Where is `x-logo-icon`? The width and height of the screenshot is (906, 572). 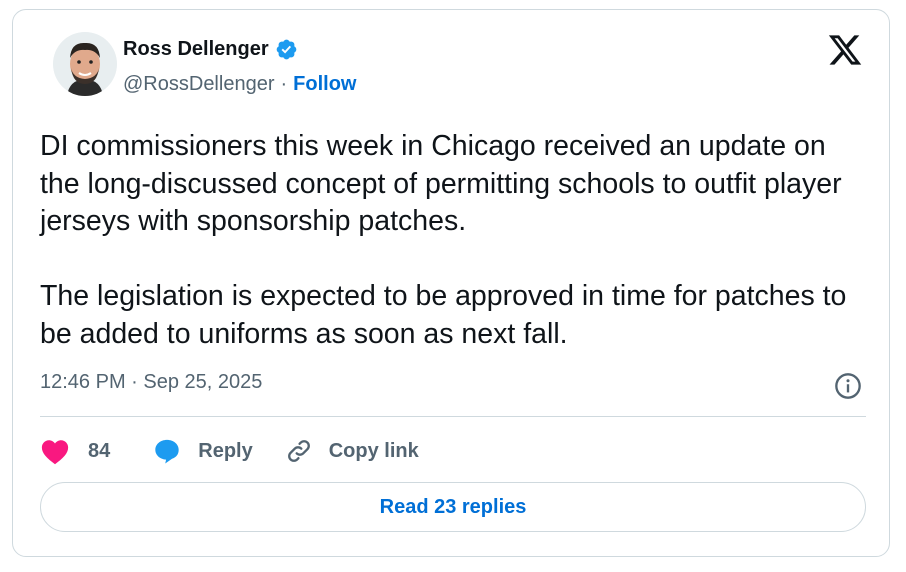
x-logo-icon is located at coordinates (845, 50).